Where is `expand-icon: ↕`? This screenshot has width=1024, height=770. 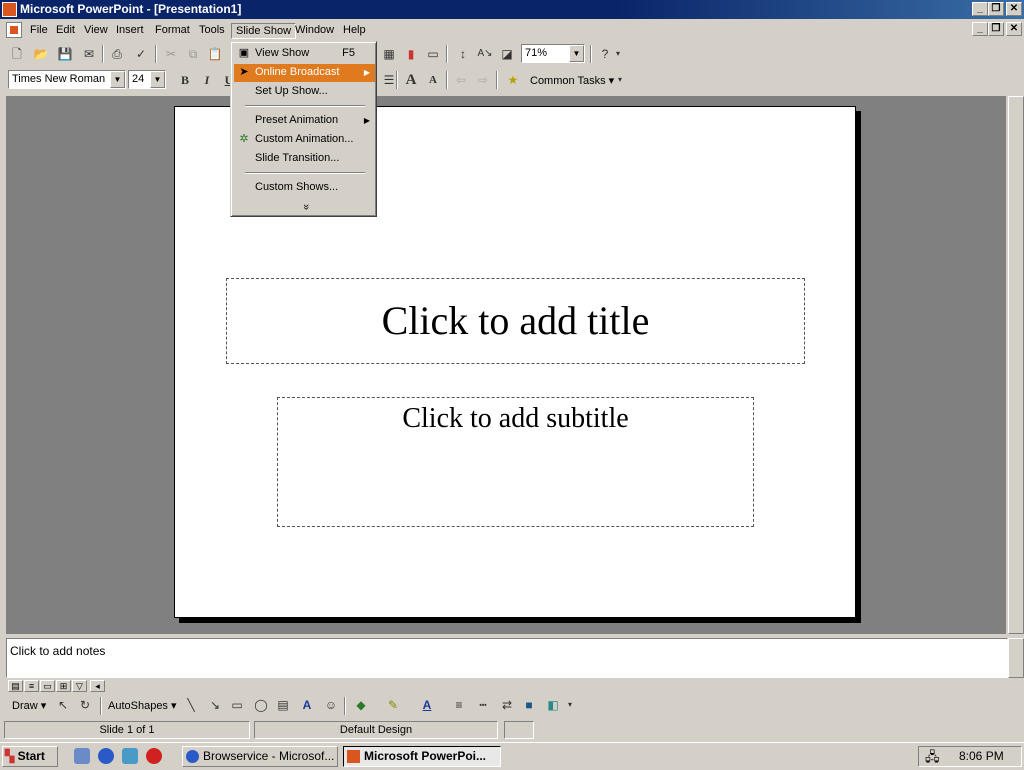
expand-icon: ↕ is located at coordinates (463, 55).